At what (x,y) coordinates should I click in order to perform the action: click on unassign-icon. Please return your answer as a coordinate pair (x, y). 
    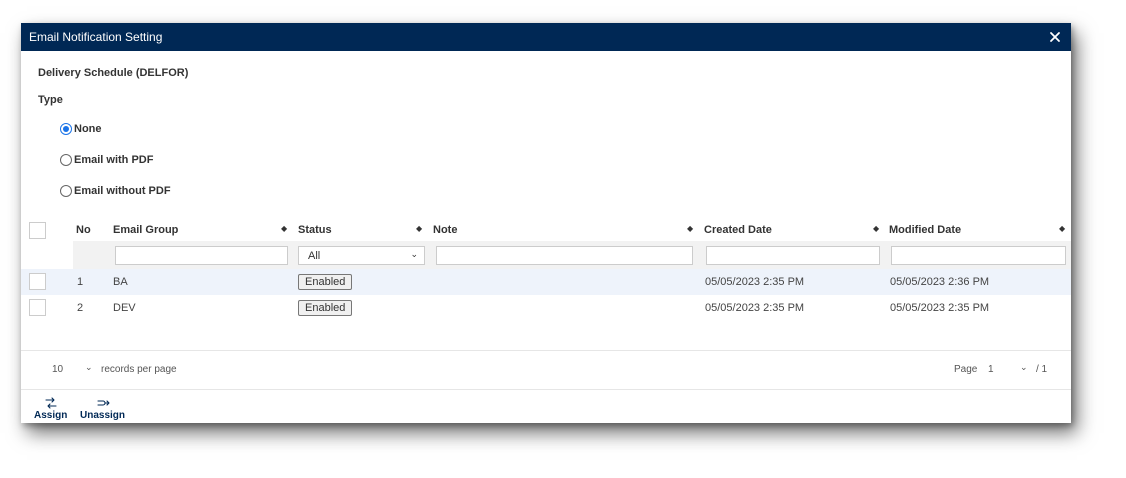
    Looking at the image, I should click on (103, 403).